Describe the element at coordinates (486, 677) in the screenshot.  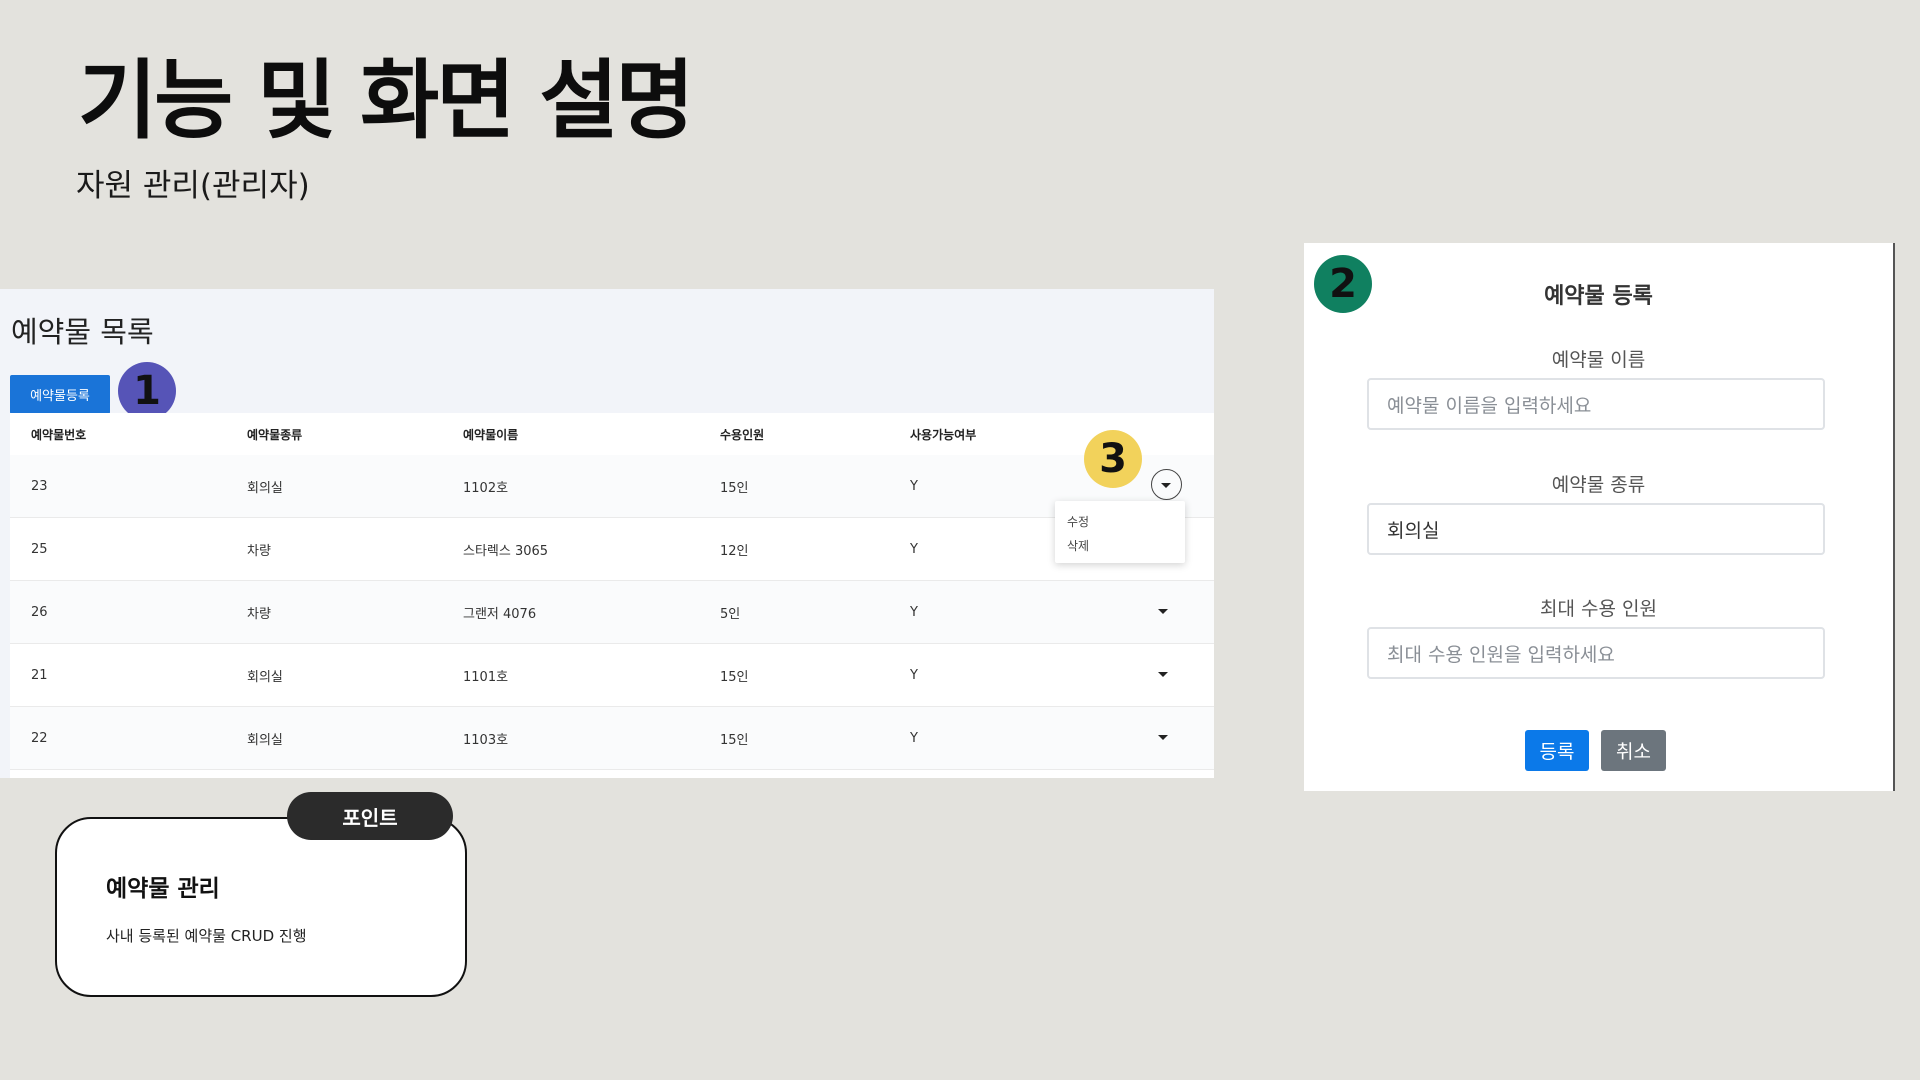
I see `cell-name: 1101호` at that location.